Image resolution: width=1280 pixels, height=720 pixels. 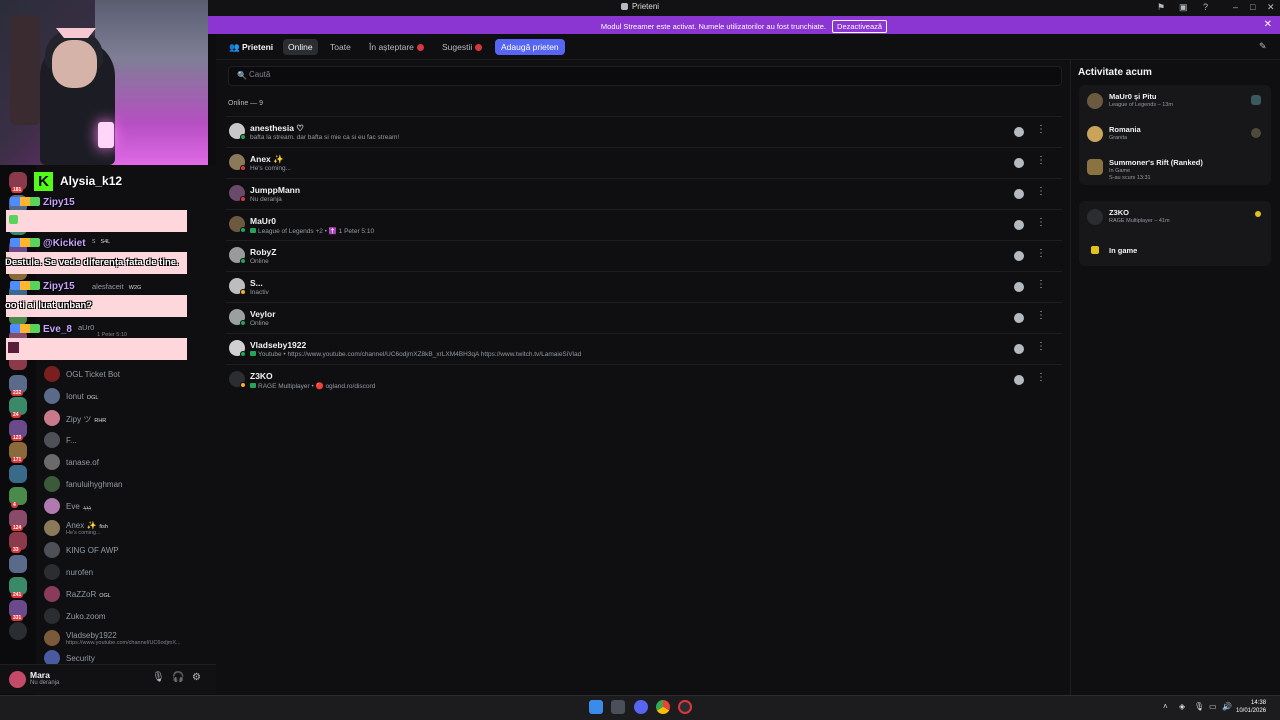 What do you see at coordinates (462, 47) in the screenshot?
I see `tab-suggestions: Sugestii` at bounding box center [462, 47].